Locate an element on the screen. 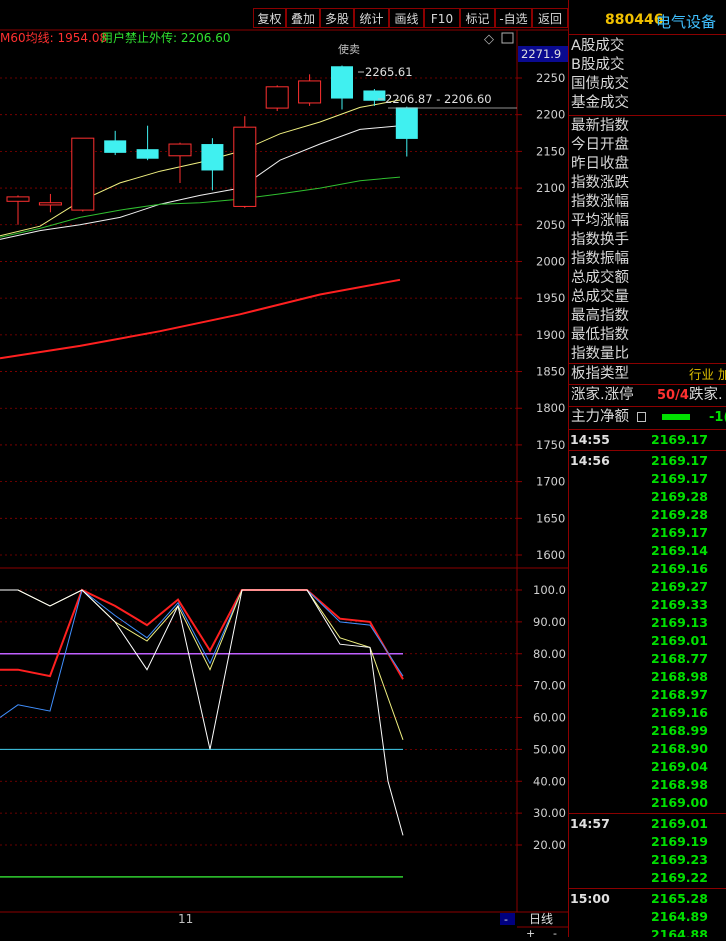 The height and width of the screenshot is (941, 726). overlay-button: 叠加 is located at coordinates (303, 18).